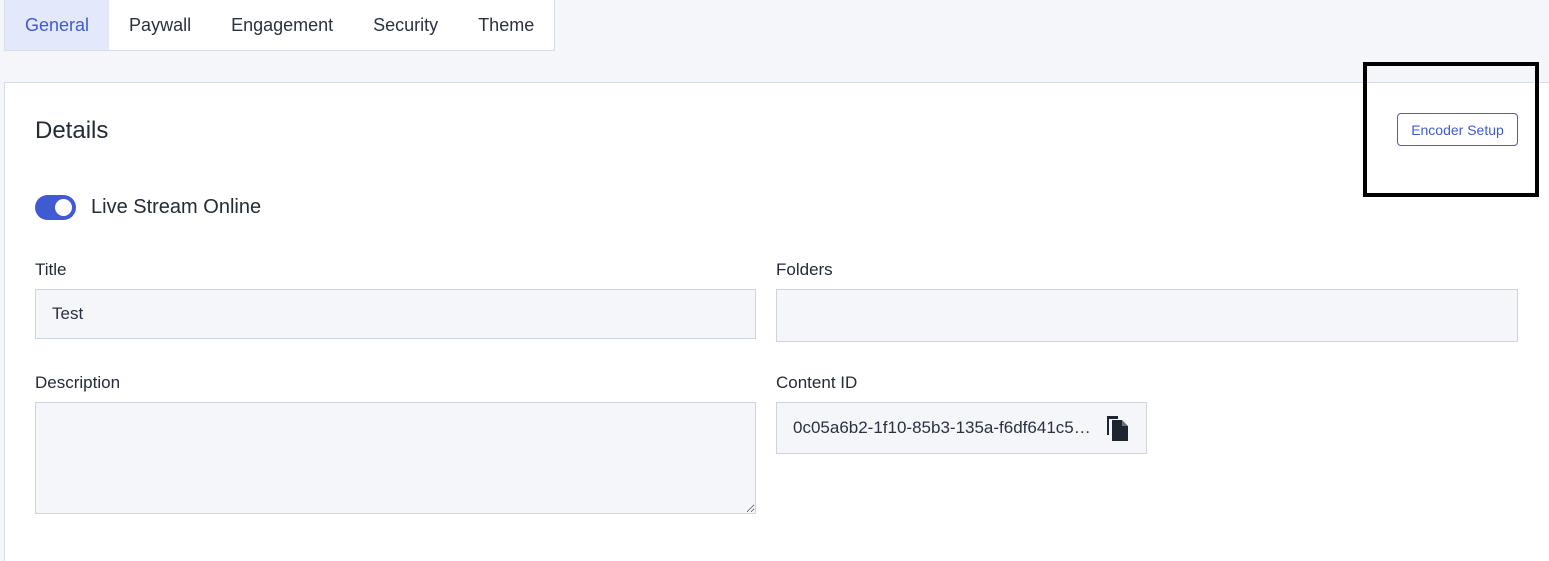 This screenshot has height=561, width=1549. What do you see at coordinates (160, 25) in the screenshot?
I see `tab-paywall: Paywall` at bounding box center [160, 25].